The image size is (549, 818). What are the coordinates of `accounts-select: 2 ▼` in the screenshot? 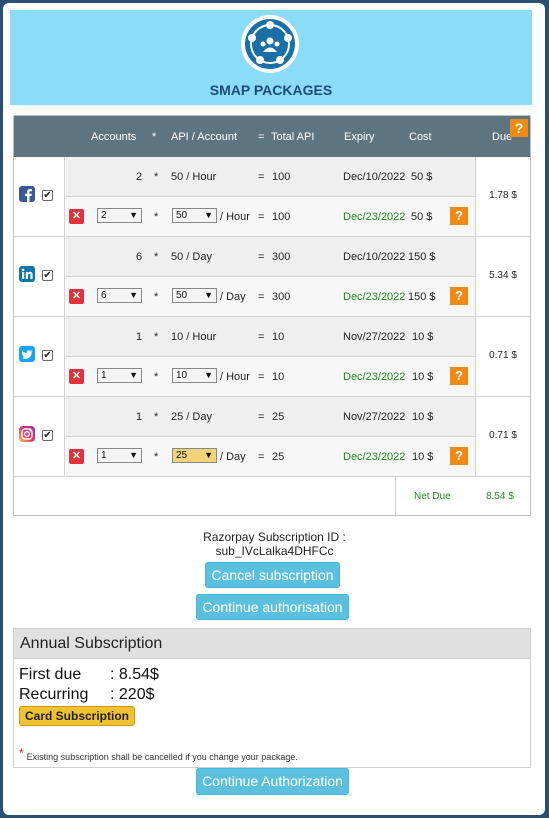 It's located at (119, 215).